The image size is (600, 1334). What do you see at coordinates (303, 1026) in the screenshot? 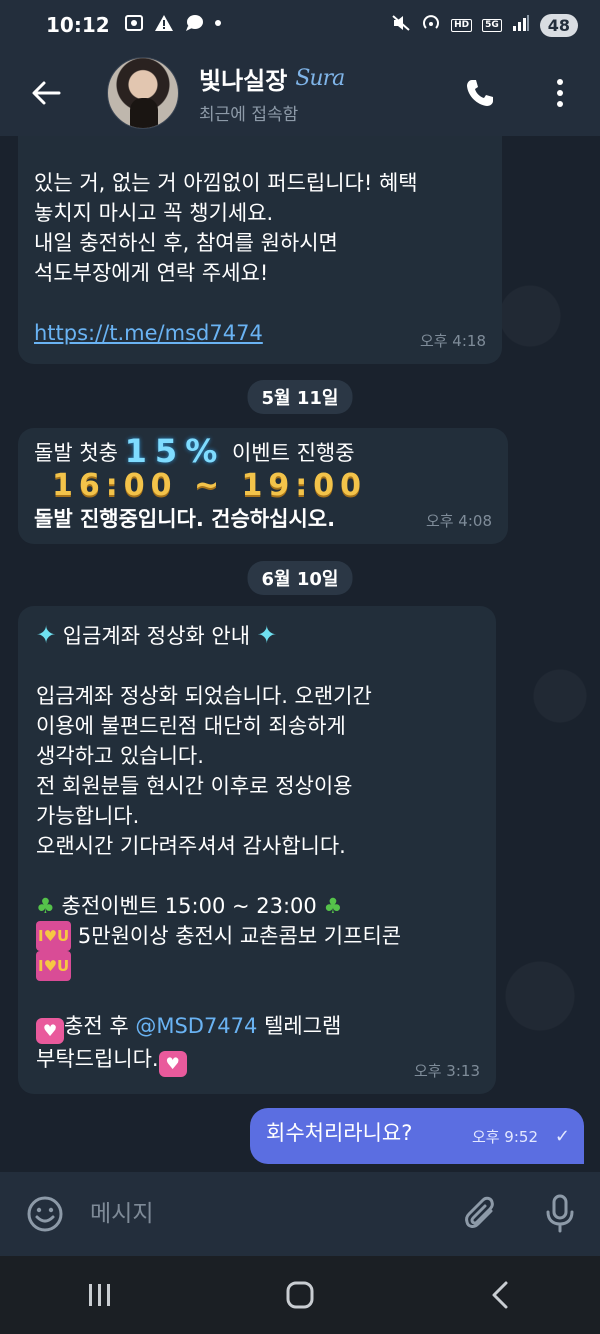
I see `message-text: 텔레그램` at bounding box center [303, 1026].